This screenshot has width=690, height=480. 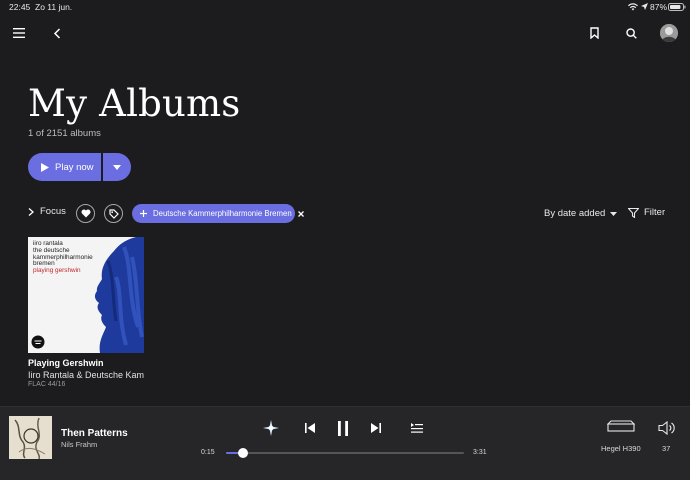 I want to click on wifi-icon, so click(x=633, y=6).